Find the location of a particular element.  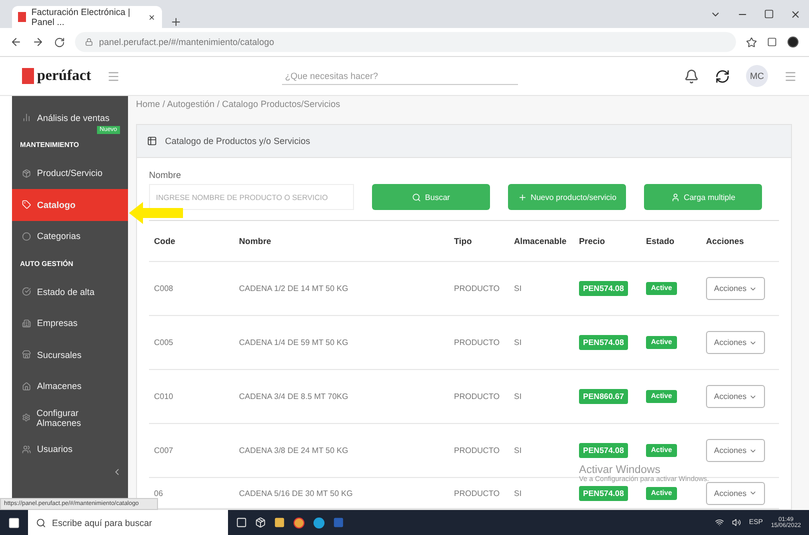

arrow-icon is located at coordinates (156, 213).